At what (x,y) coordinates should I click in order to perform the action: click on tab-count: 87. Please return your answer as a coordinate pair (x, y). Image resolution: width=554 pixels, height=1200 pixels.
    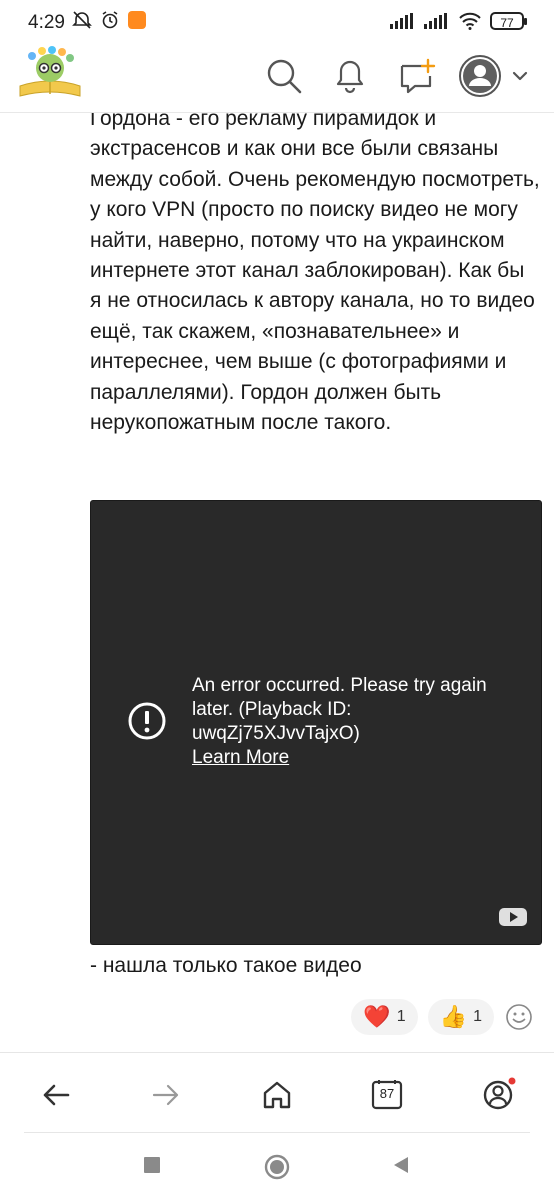
    Looking at the image, I should click on (387, 1093).